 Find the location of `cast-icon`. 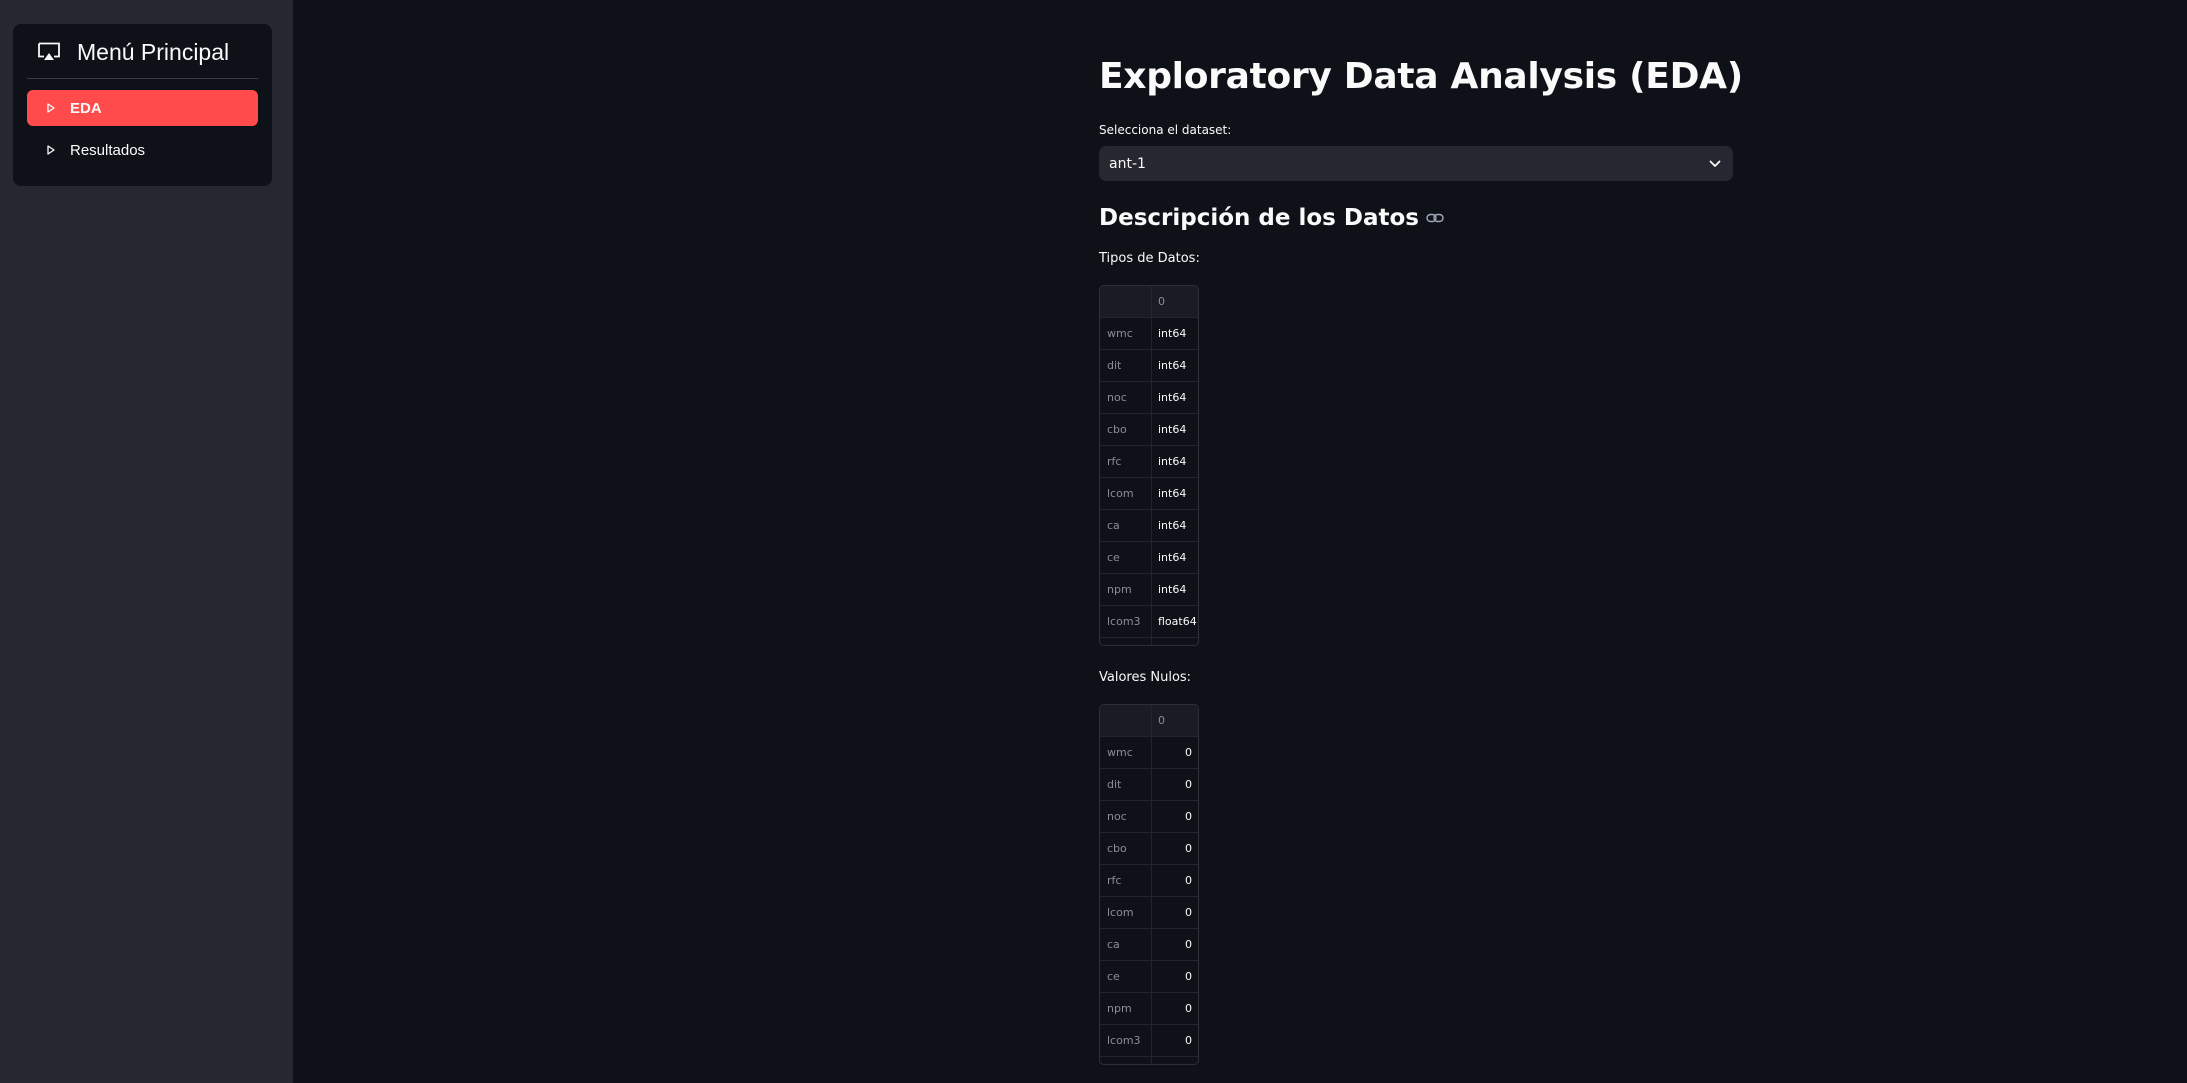

cast-icon is located at coordinates (49, 52).